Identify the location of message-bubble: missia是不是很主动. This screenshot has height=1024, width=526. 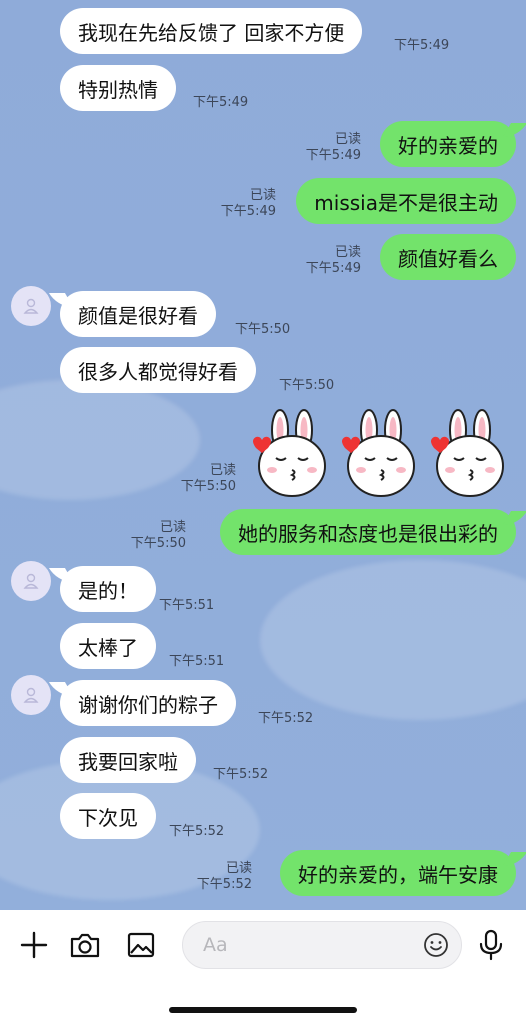
(406, 201).